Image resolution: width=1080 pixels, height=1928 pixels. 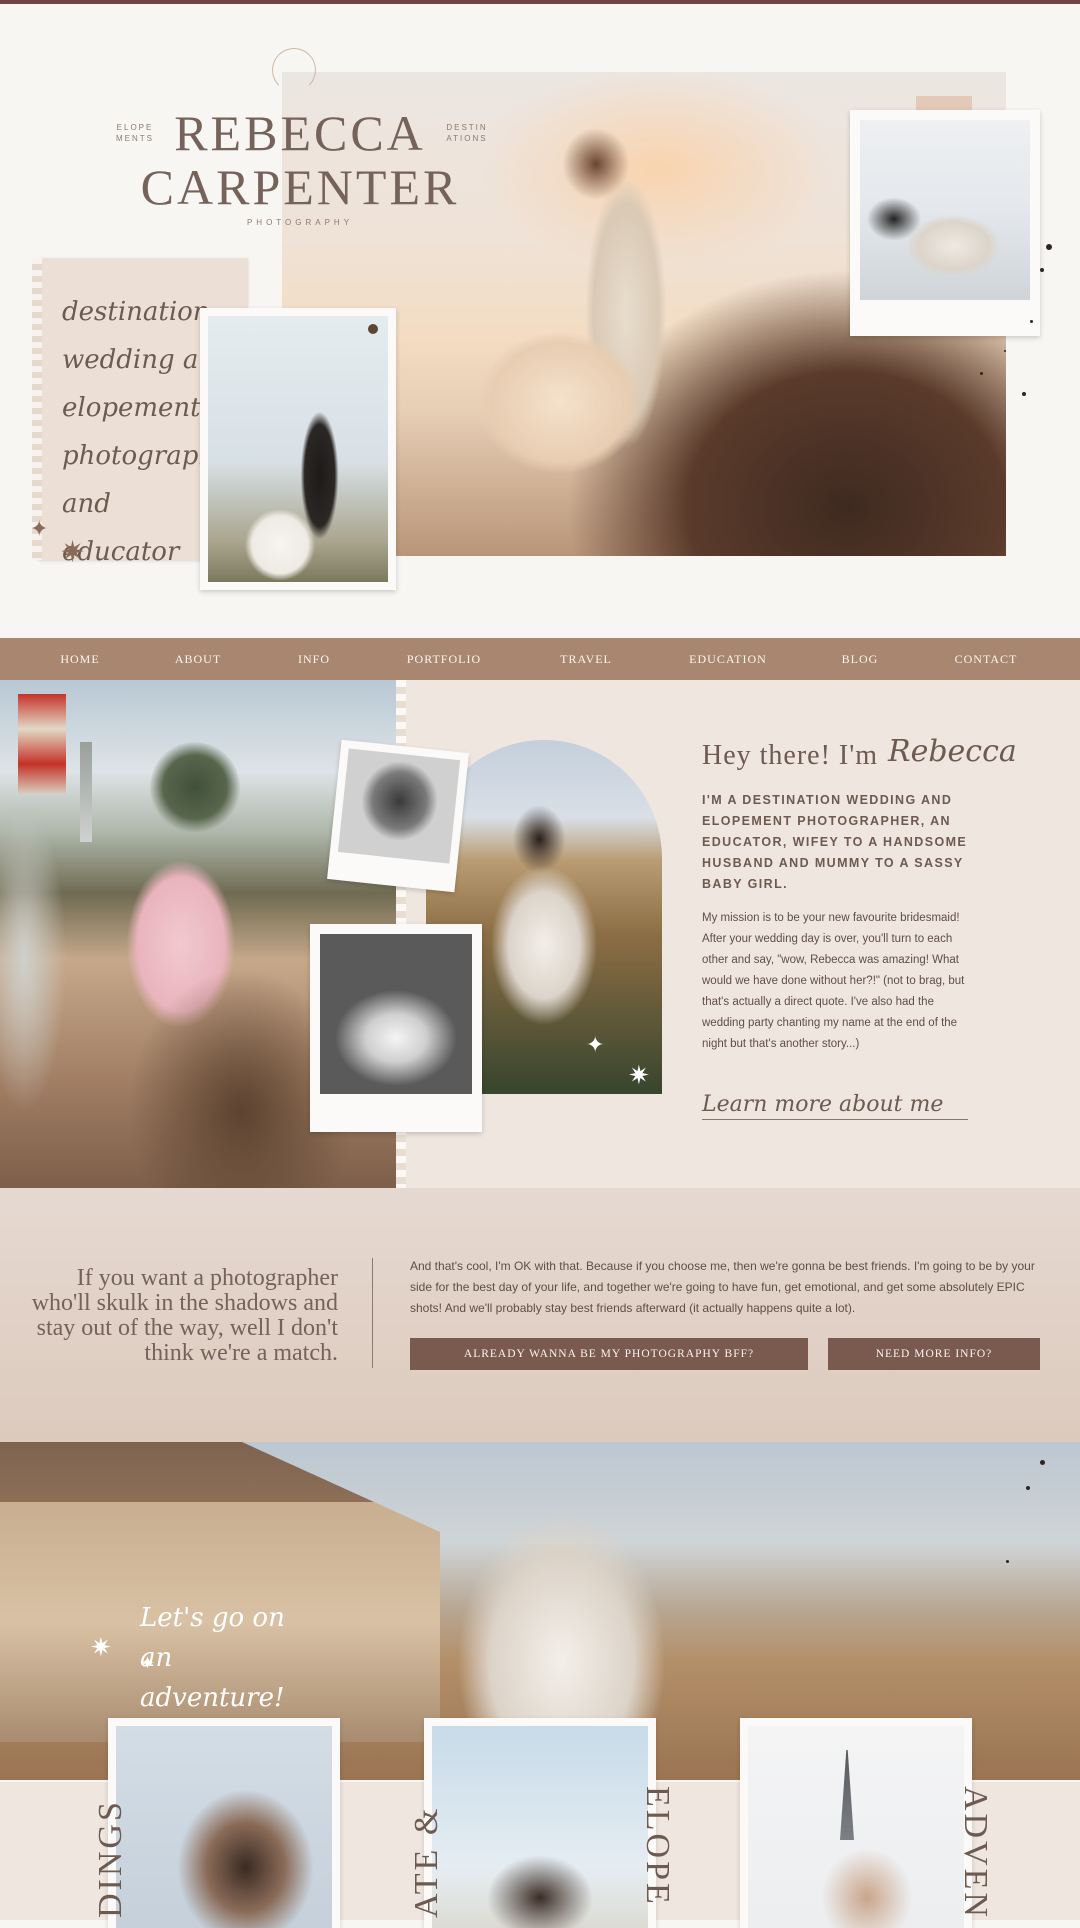 I want to click on learn-more-link: Learn more about me, so click(x=835, y=1106).